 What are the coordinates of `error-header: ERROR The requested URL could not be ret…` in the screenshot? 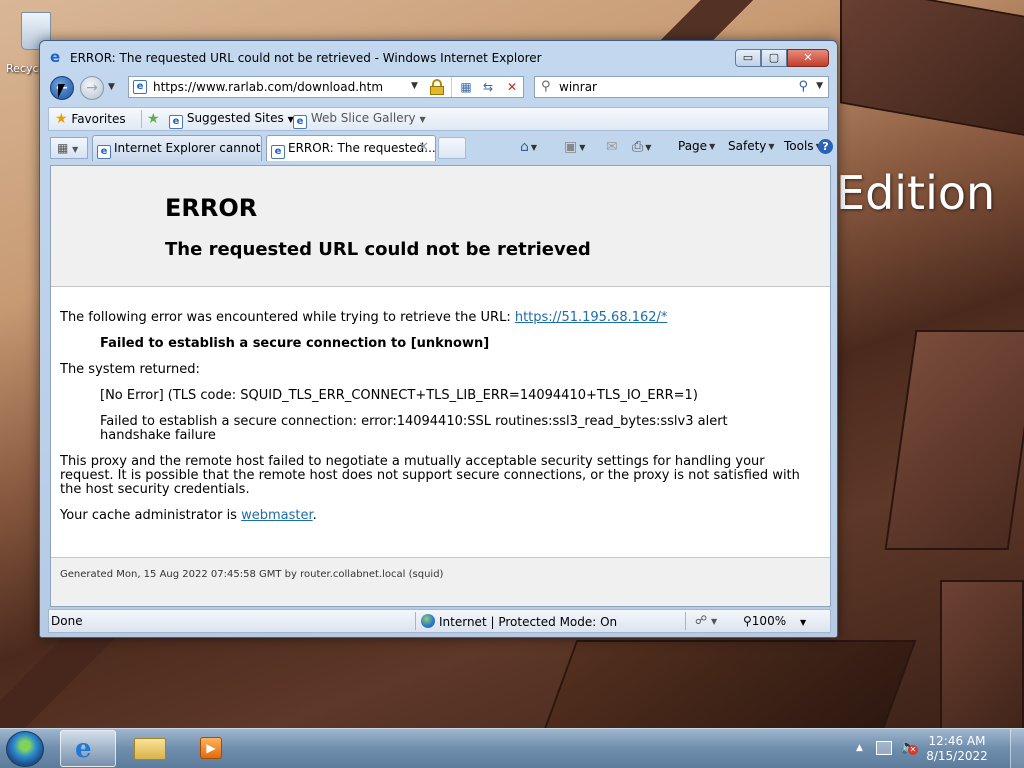 It's located at (440, 226).